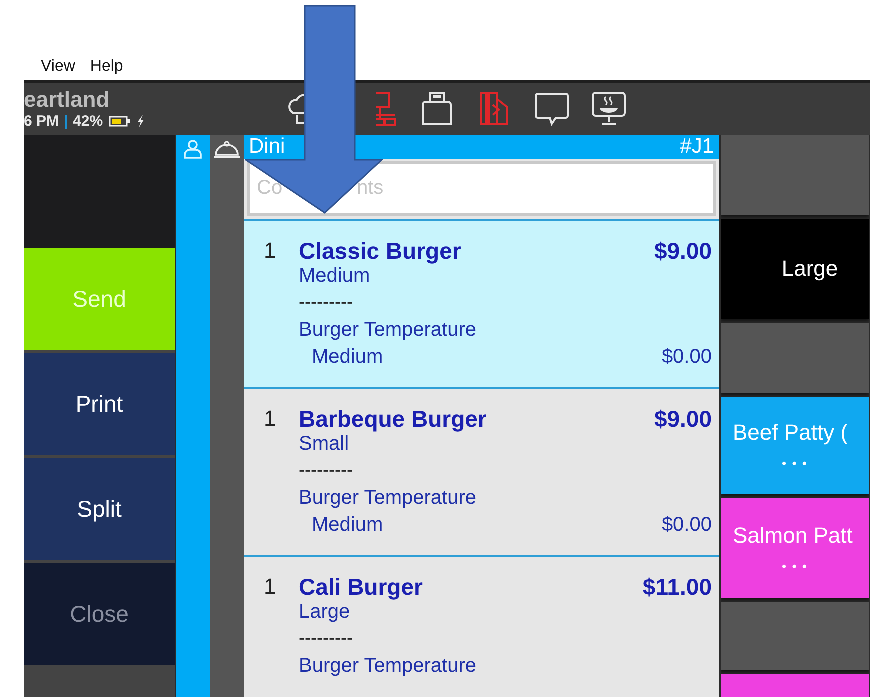 This screenshot has height=697, width=880. What do you see at coordinates (42, 121) in the screenshot?
I see `clock-time: 6 PM` at bounding box center [42, 121].